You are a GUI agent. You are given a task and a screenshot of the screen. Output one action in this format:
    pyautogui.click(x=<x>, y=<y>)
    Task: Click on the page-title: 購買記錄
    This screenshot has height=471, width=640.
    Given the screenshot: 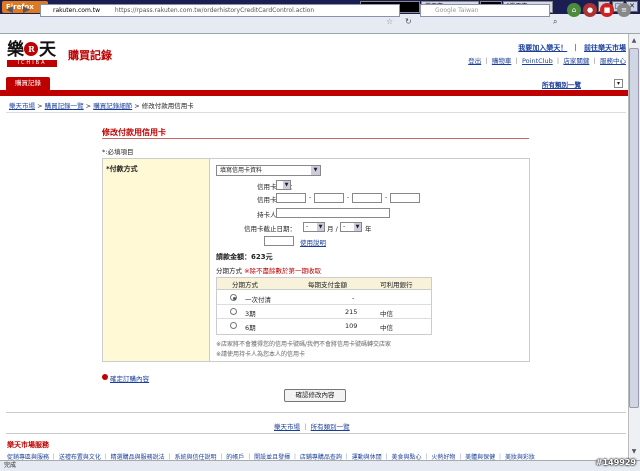 What is the action you would take?
    pyautogui.click(x=90, y=55)
    